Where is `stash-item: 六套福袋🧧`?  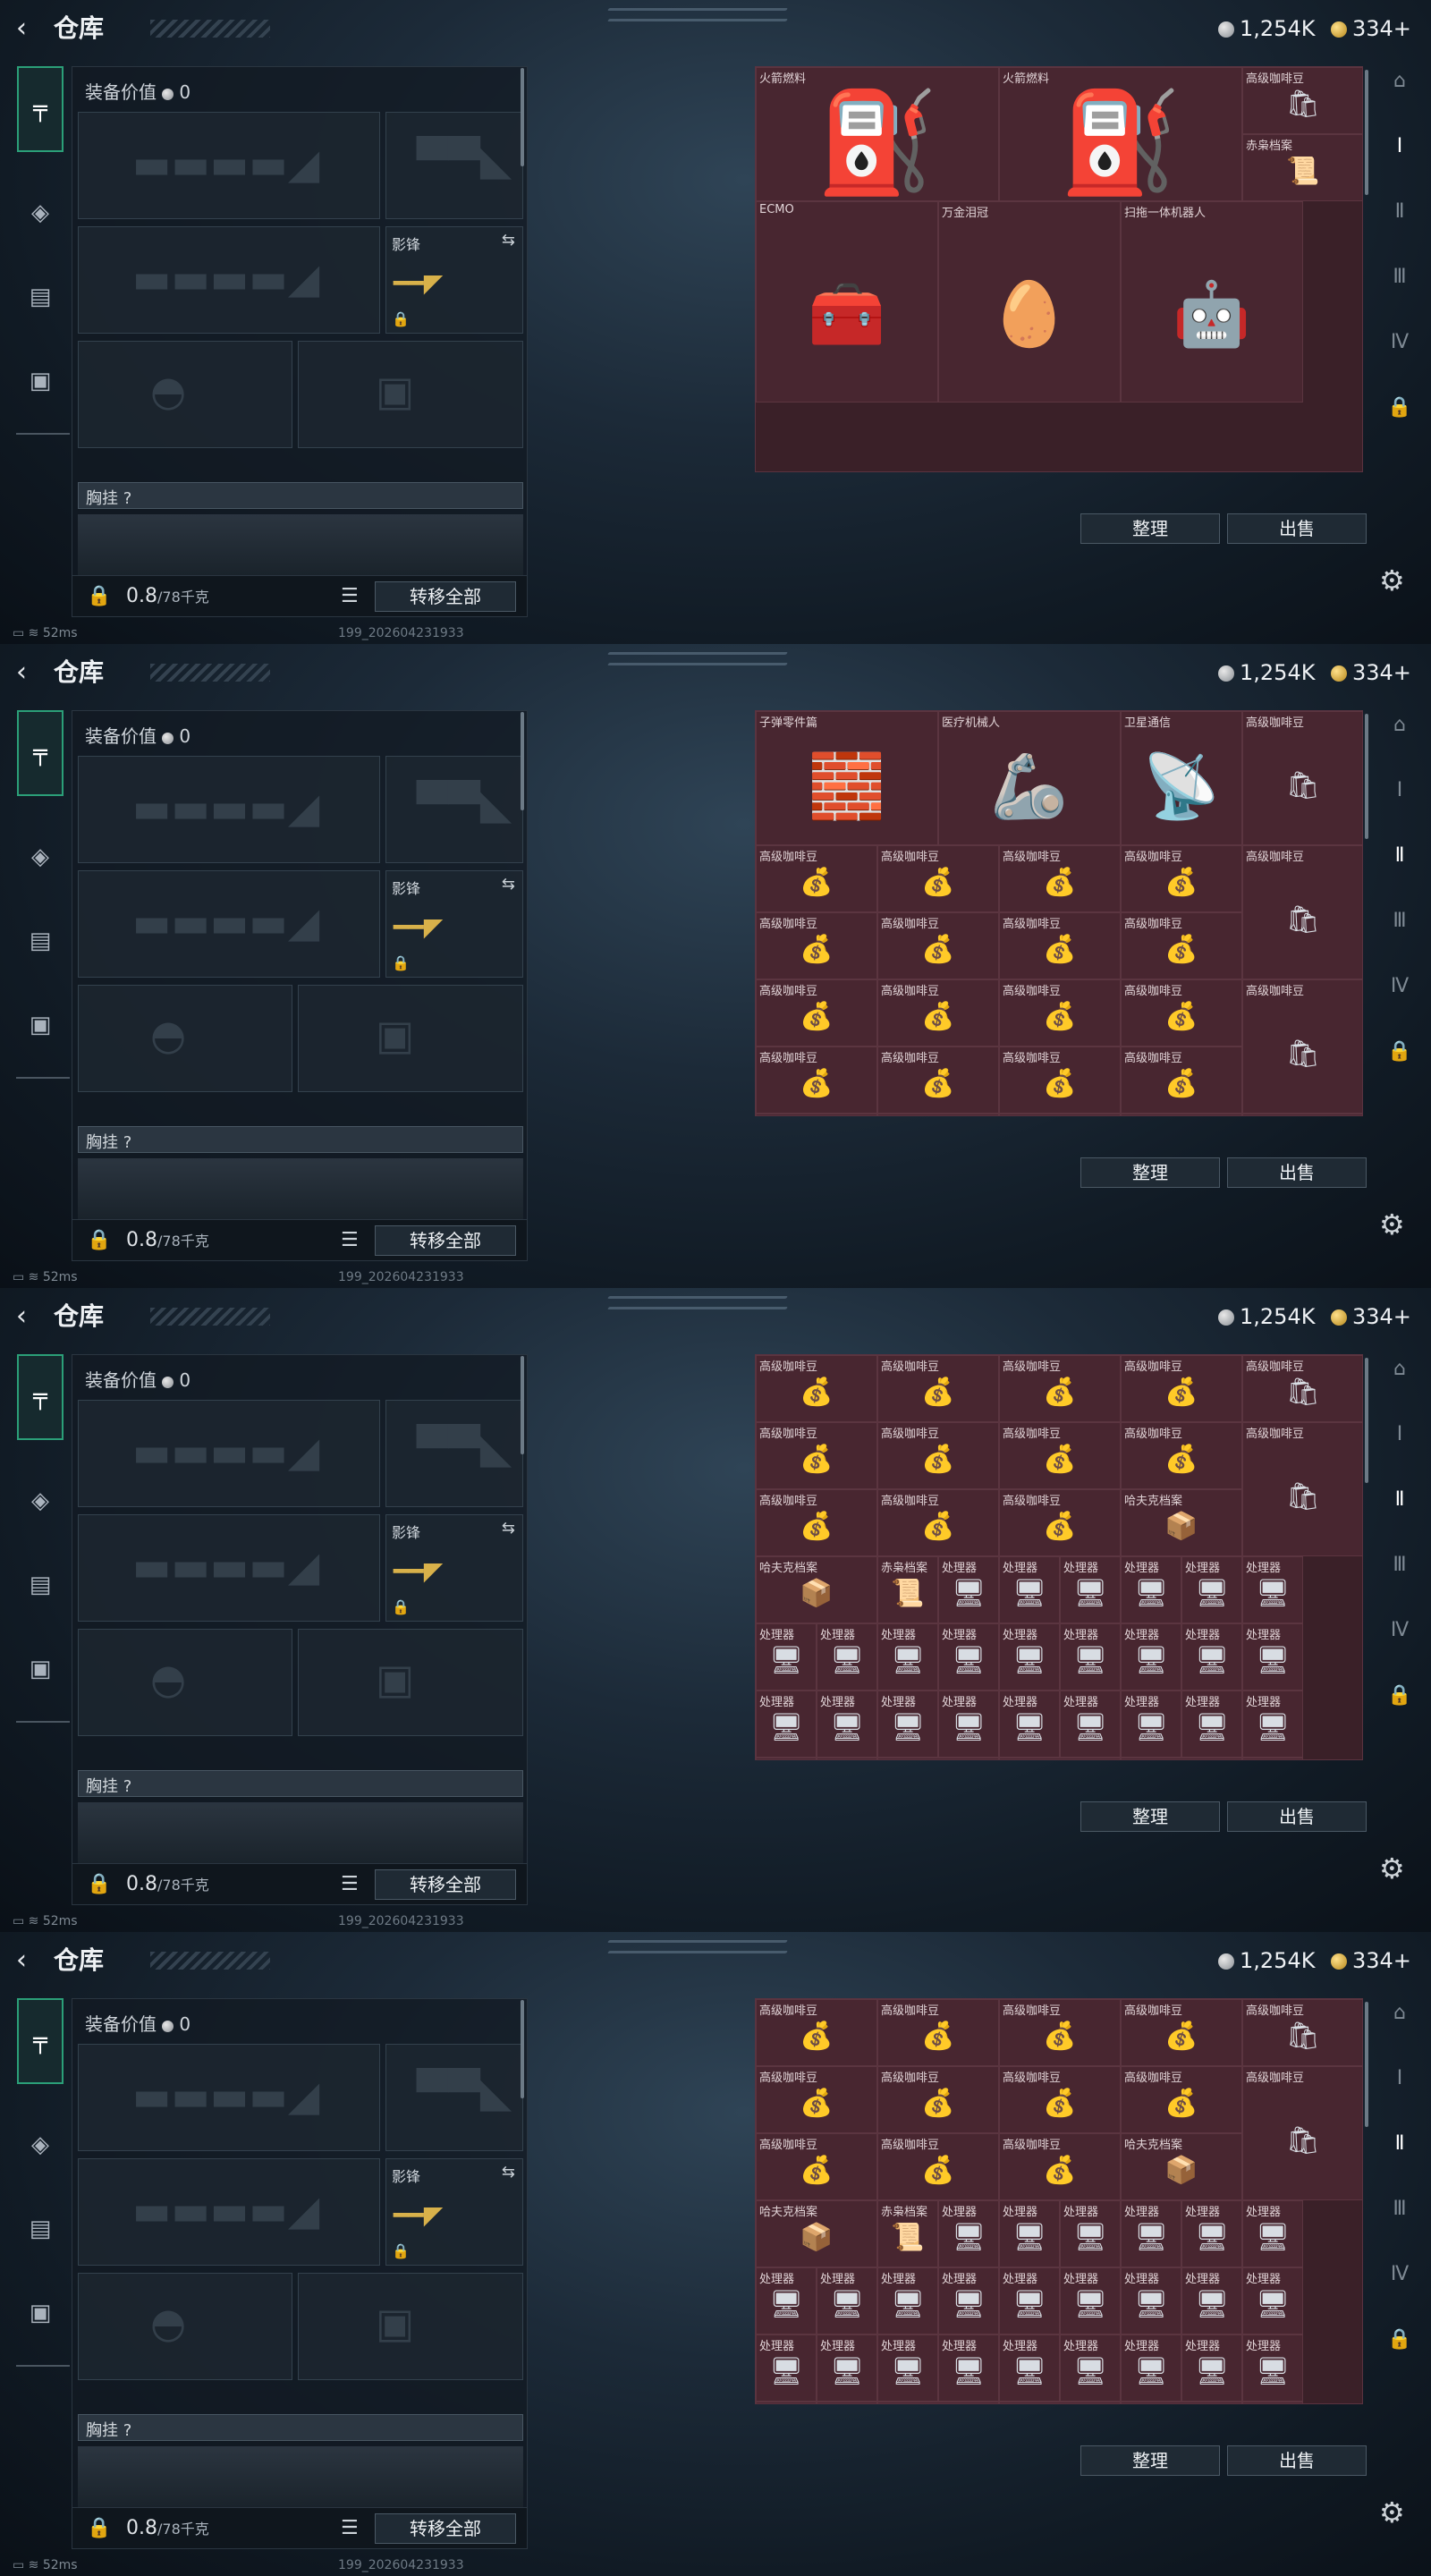 stash-item: 六套福袋🧧 is located at coordinates (1273, 1758).